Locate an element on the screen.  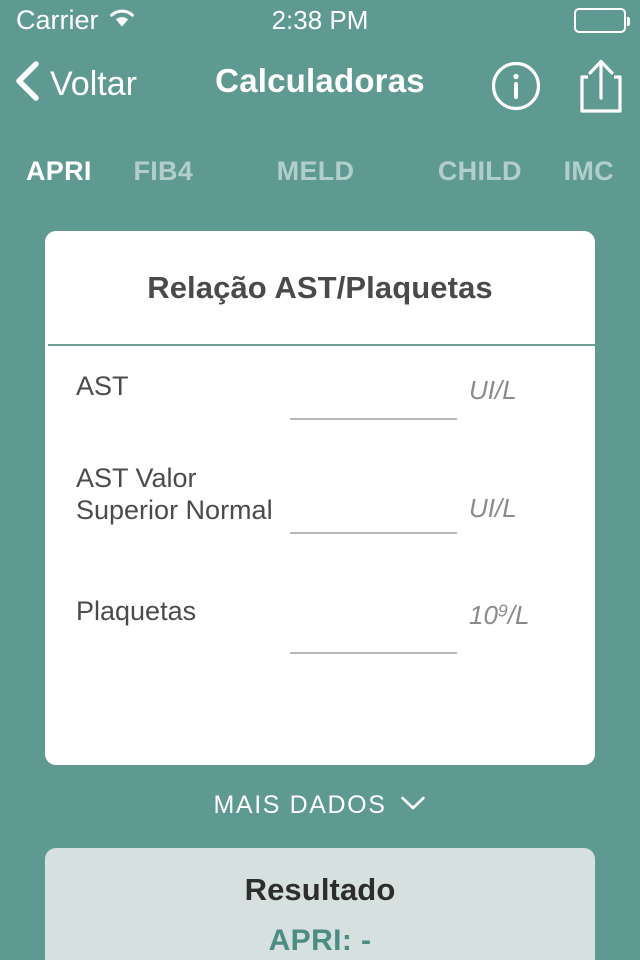
navigation-actions is located at coordinates (557, 88).